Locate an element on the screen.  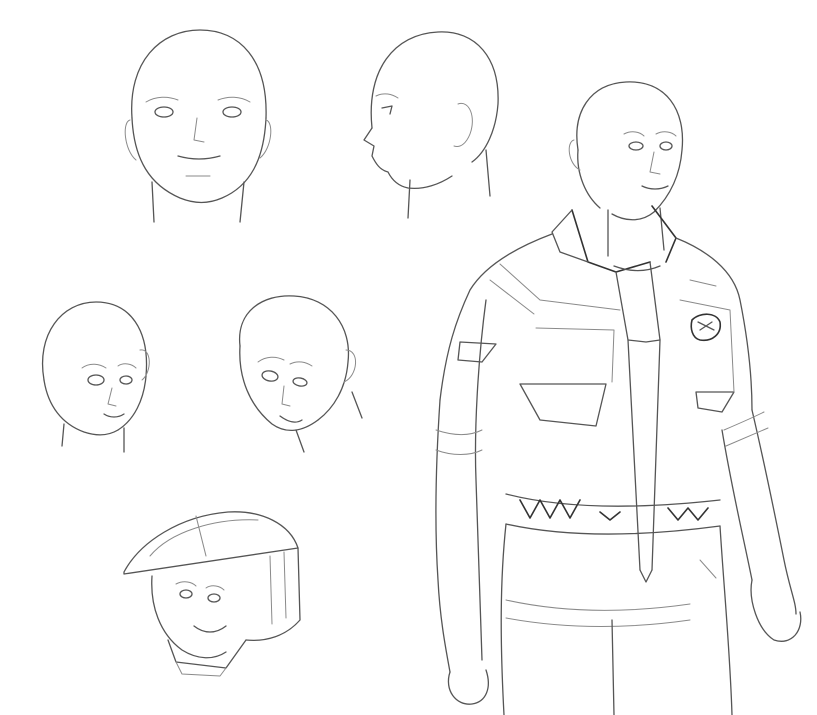
helmeted-head is located at coordinates (212, 594).